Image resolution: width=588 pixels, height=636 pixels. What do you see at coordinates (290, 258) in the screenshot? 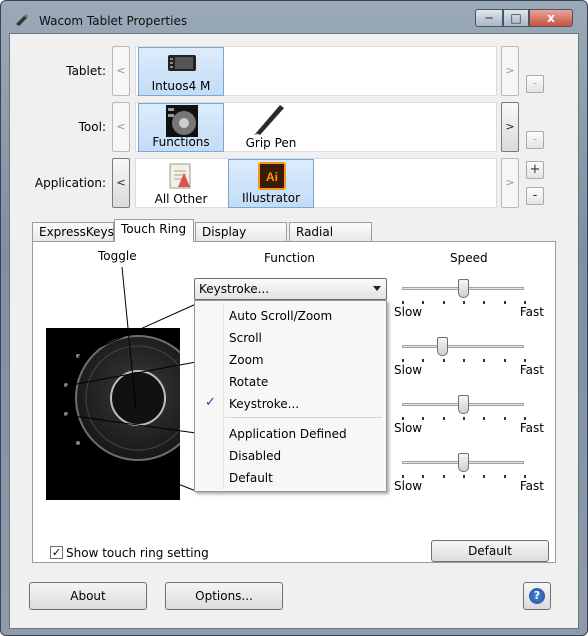
I see `function-header: Function` at bounding box center [290, 258].